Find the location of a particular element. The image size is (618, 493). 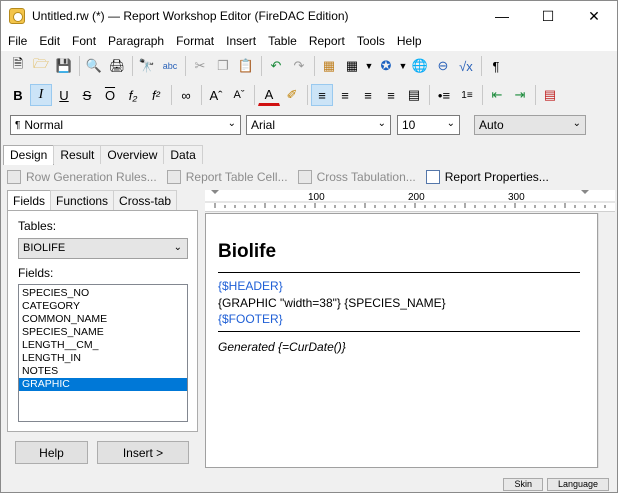

menu-font: Font is located at coordinates (83, 41).